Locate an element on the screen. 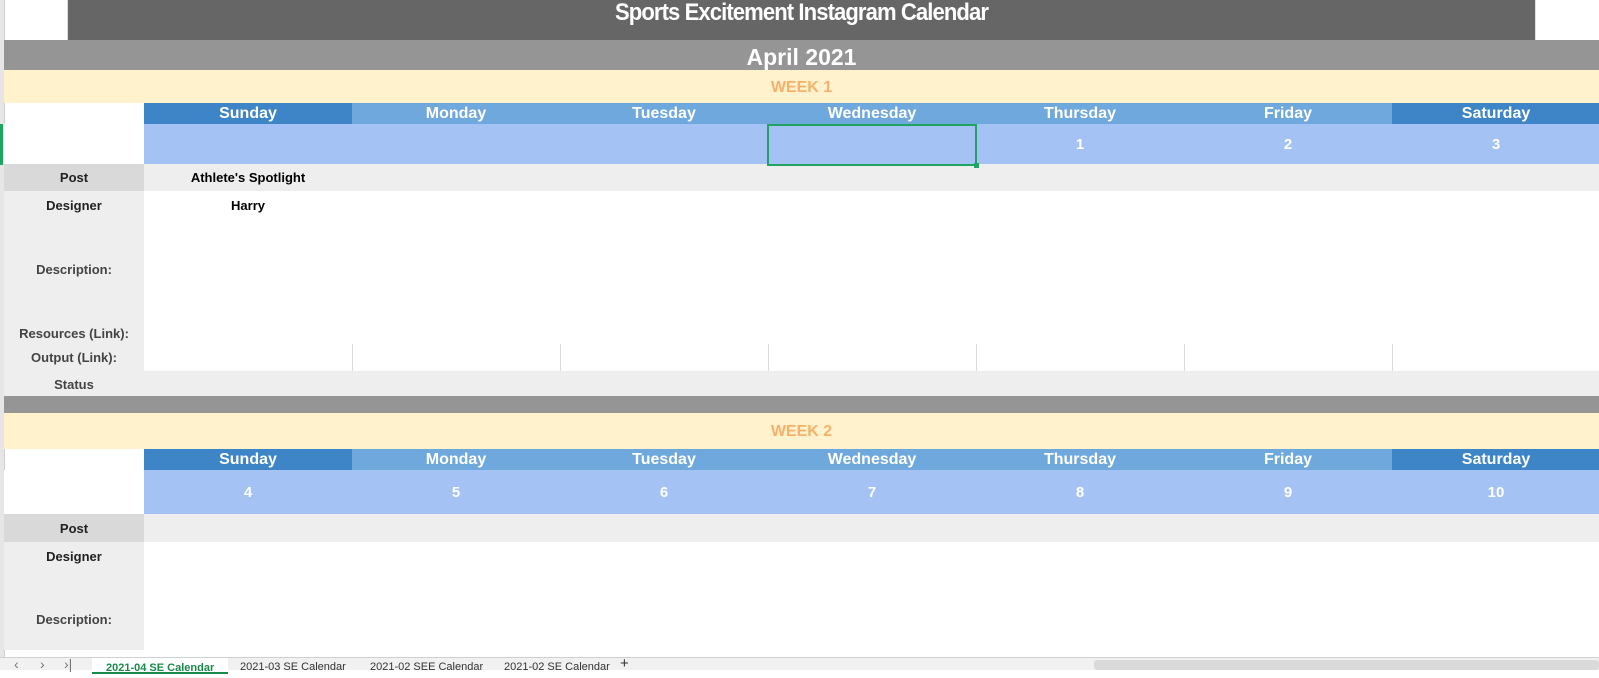  week1-sunday-post: Athlete's Spotlight is located at coordinates (248, 177).